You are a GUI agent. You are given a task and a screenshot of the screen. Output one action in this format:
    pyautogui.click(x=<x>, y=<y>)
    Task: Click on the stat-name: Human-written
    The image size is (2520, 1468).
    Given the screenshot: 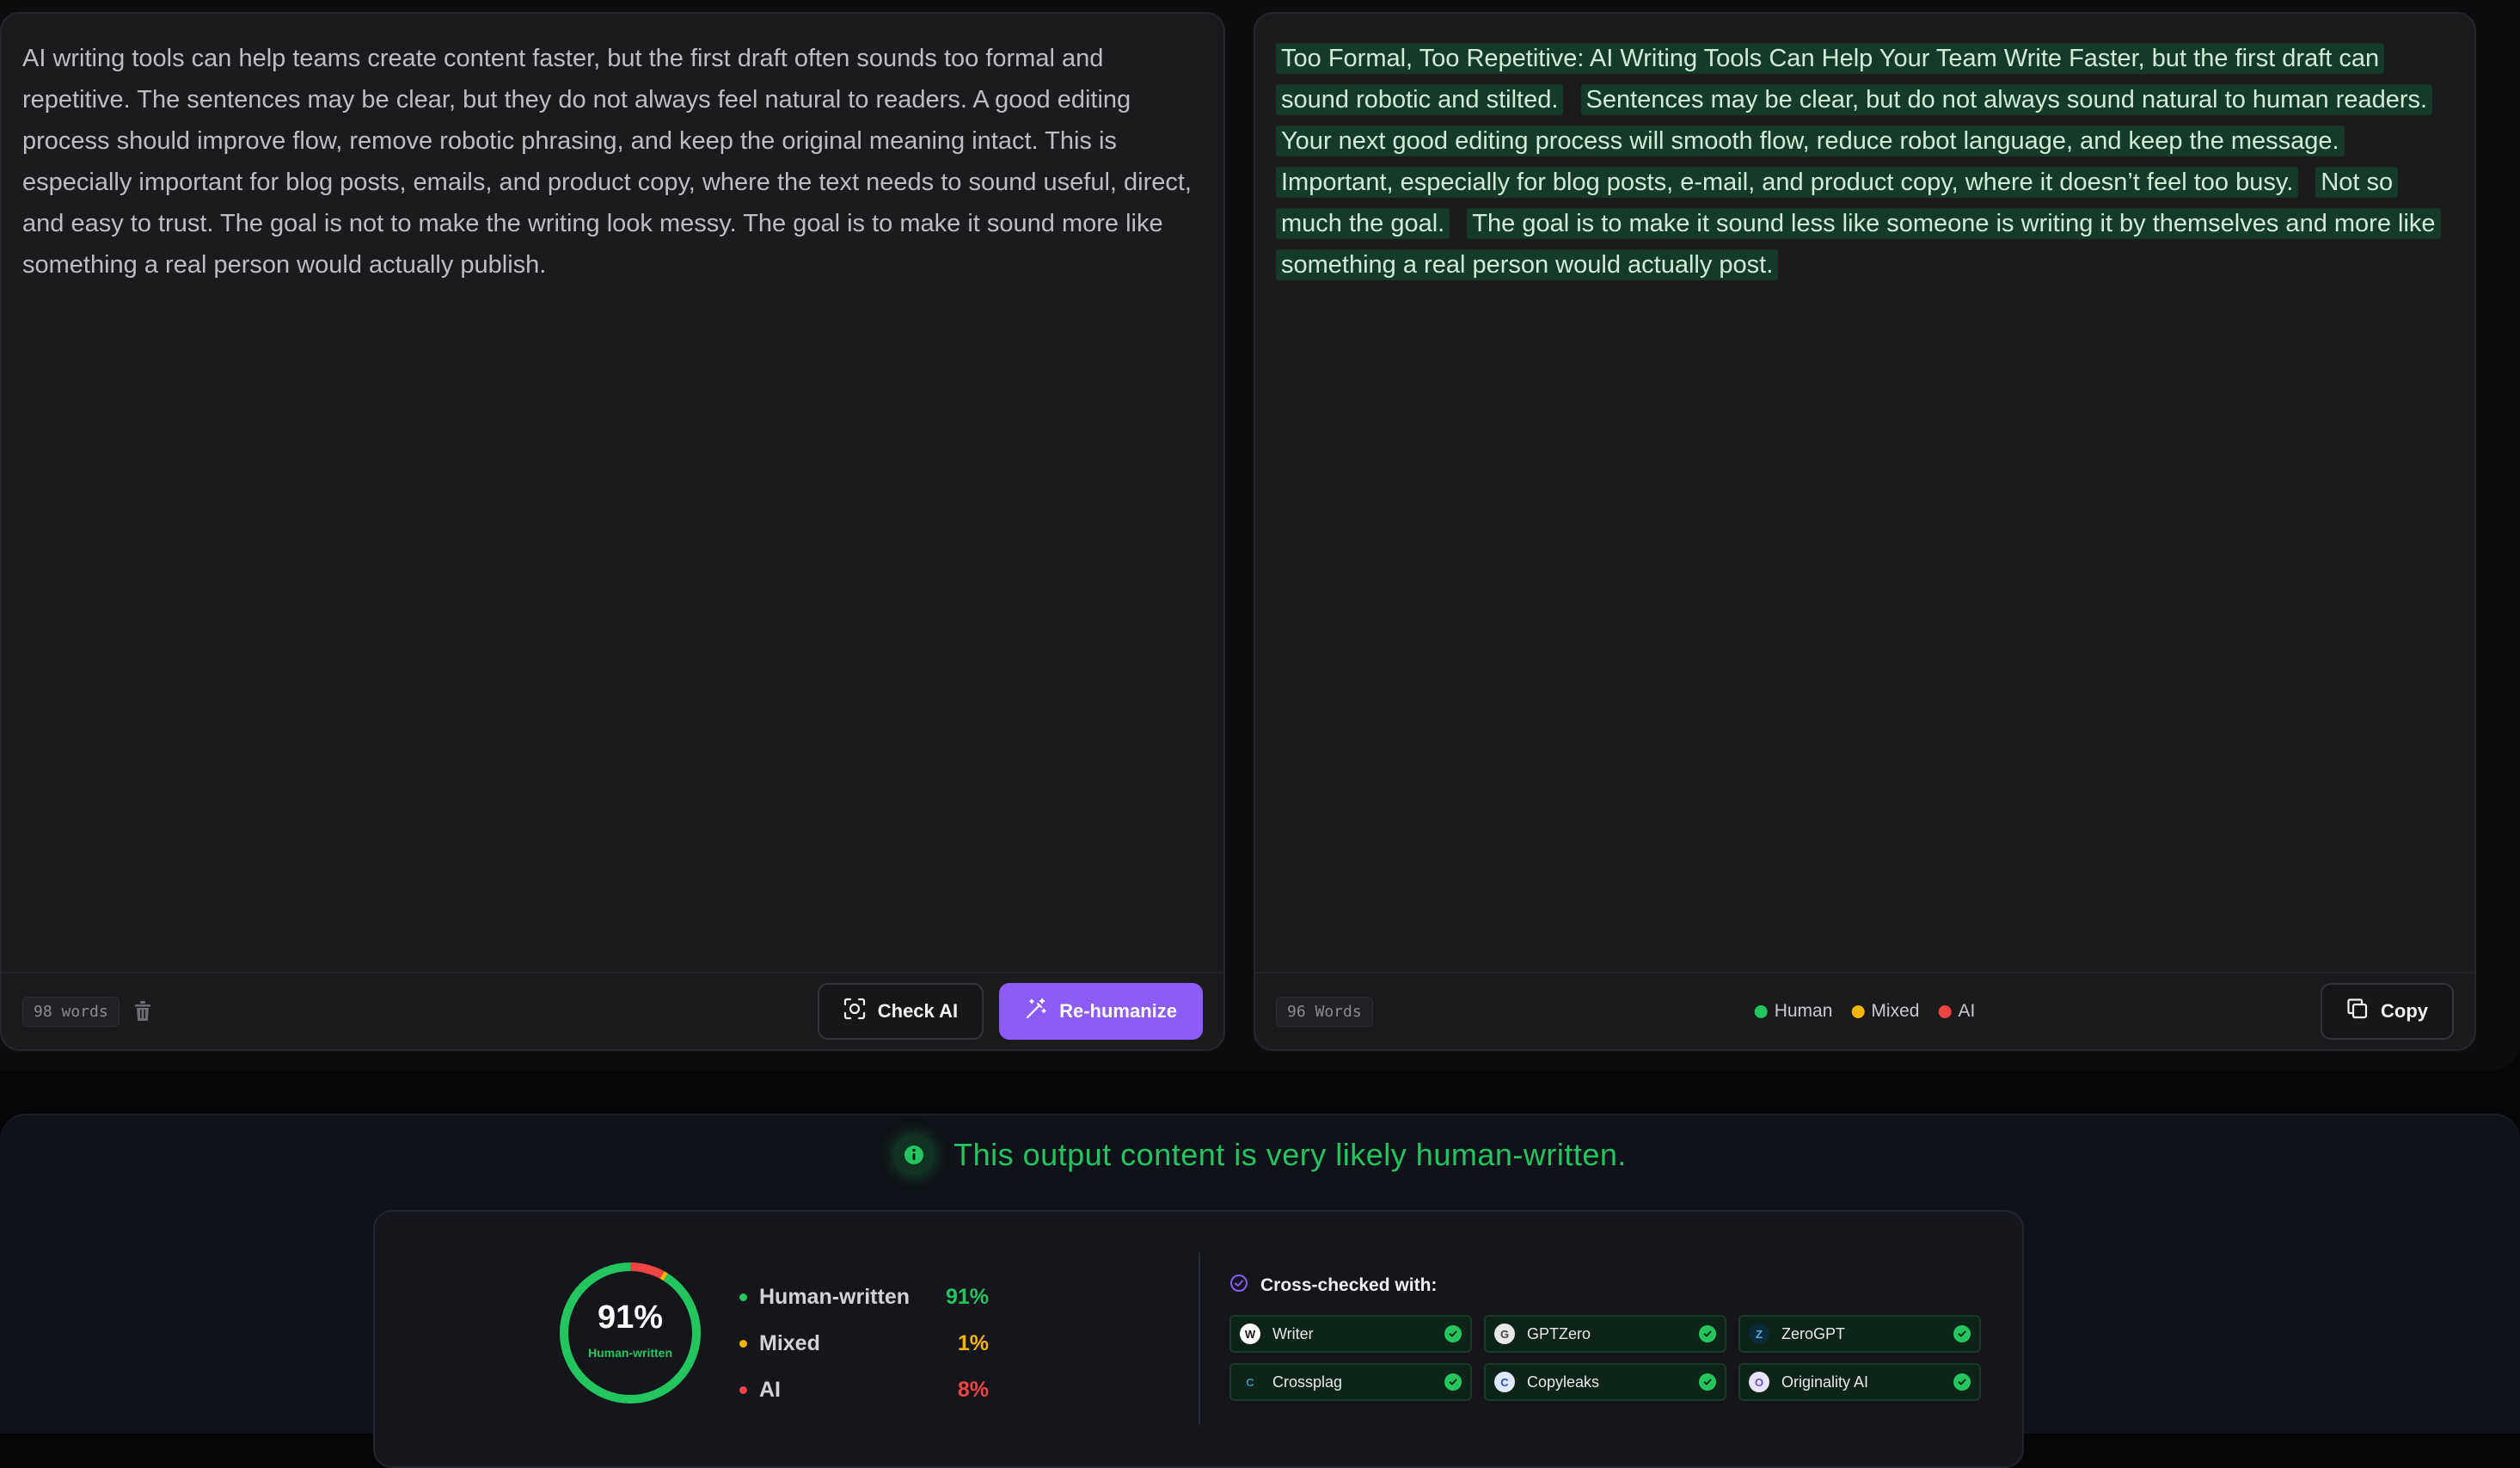 What is the action you would take?
    pyautogui.click(x=835, y=1296)
    